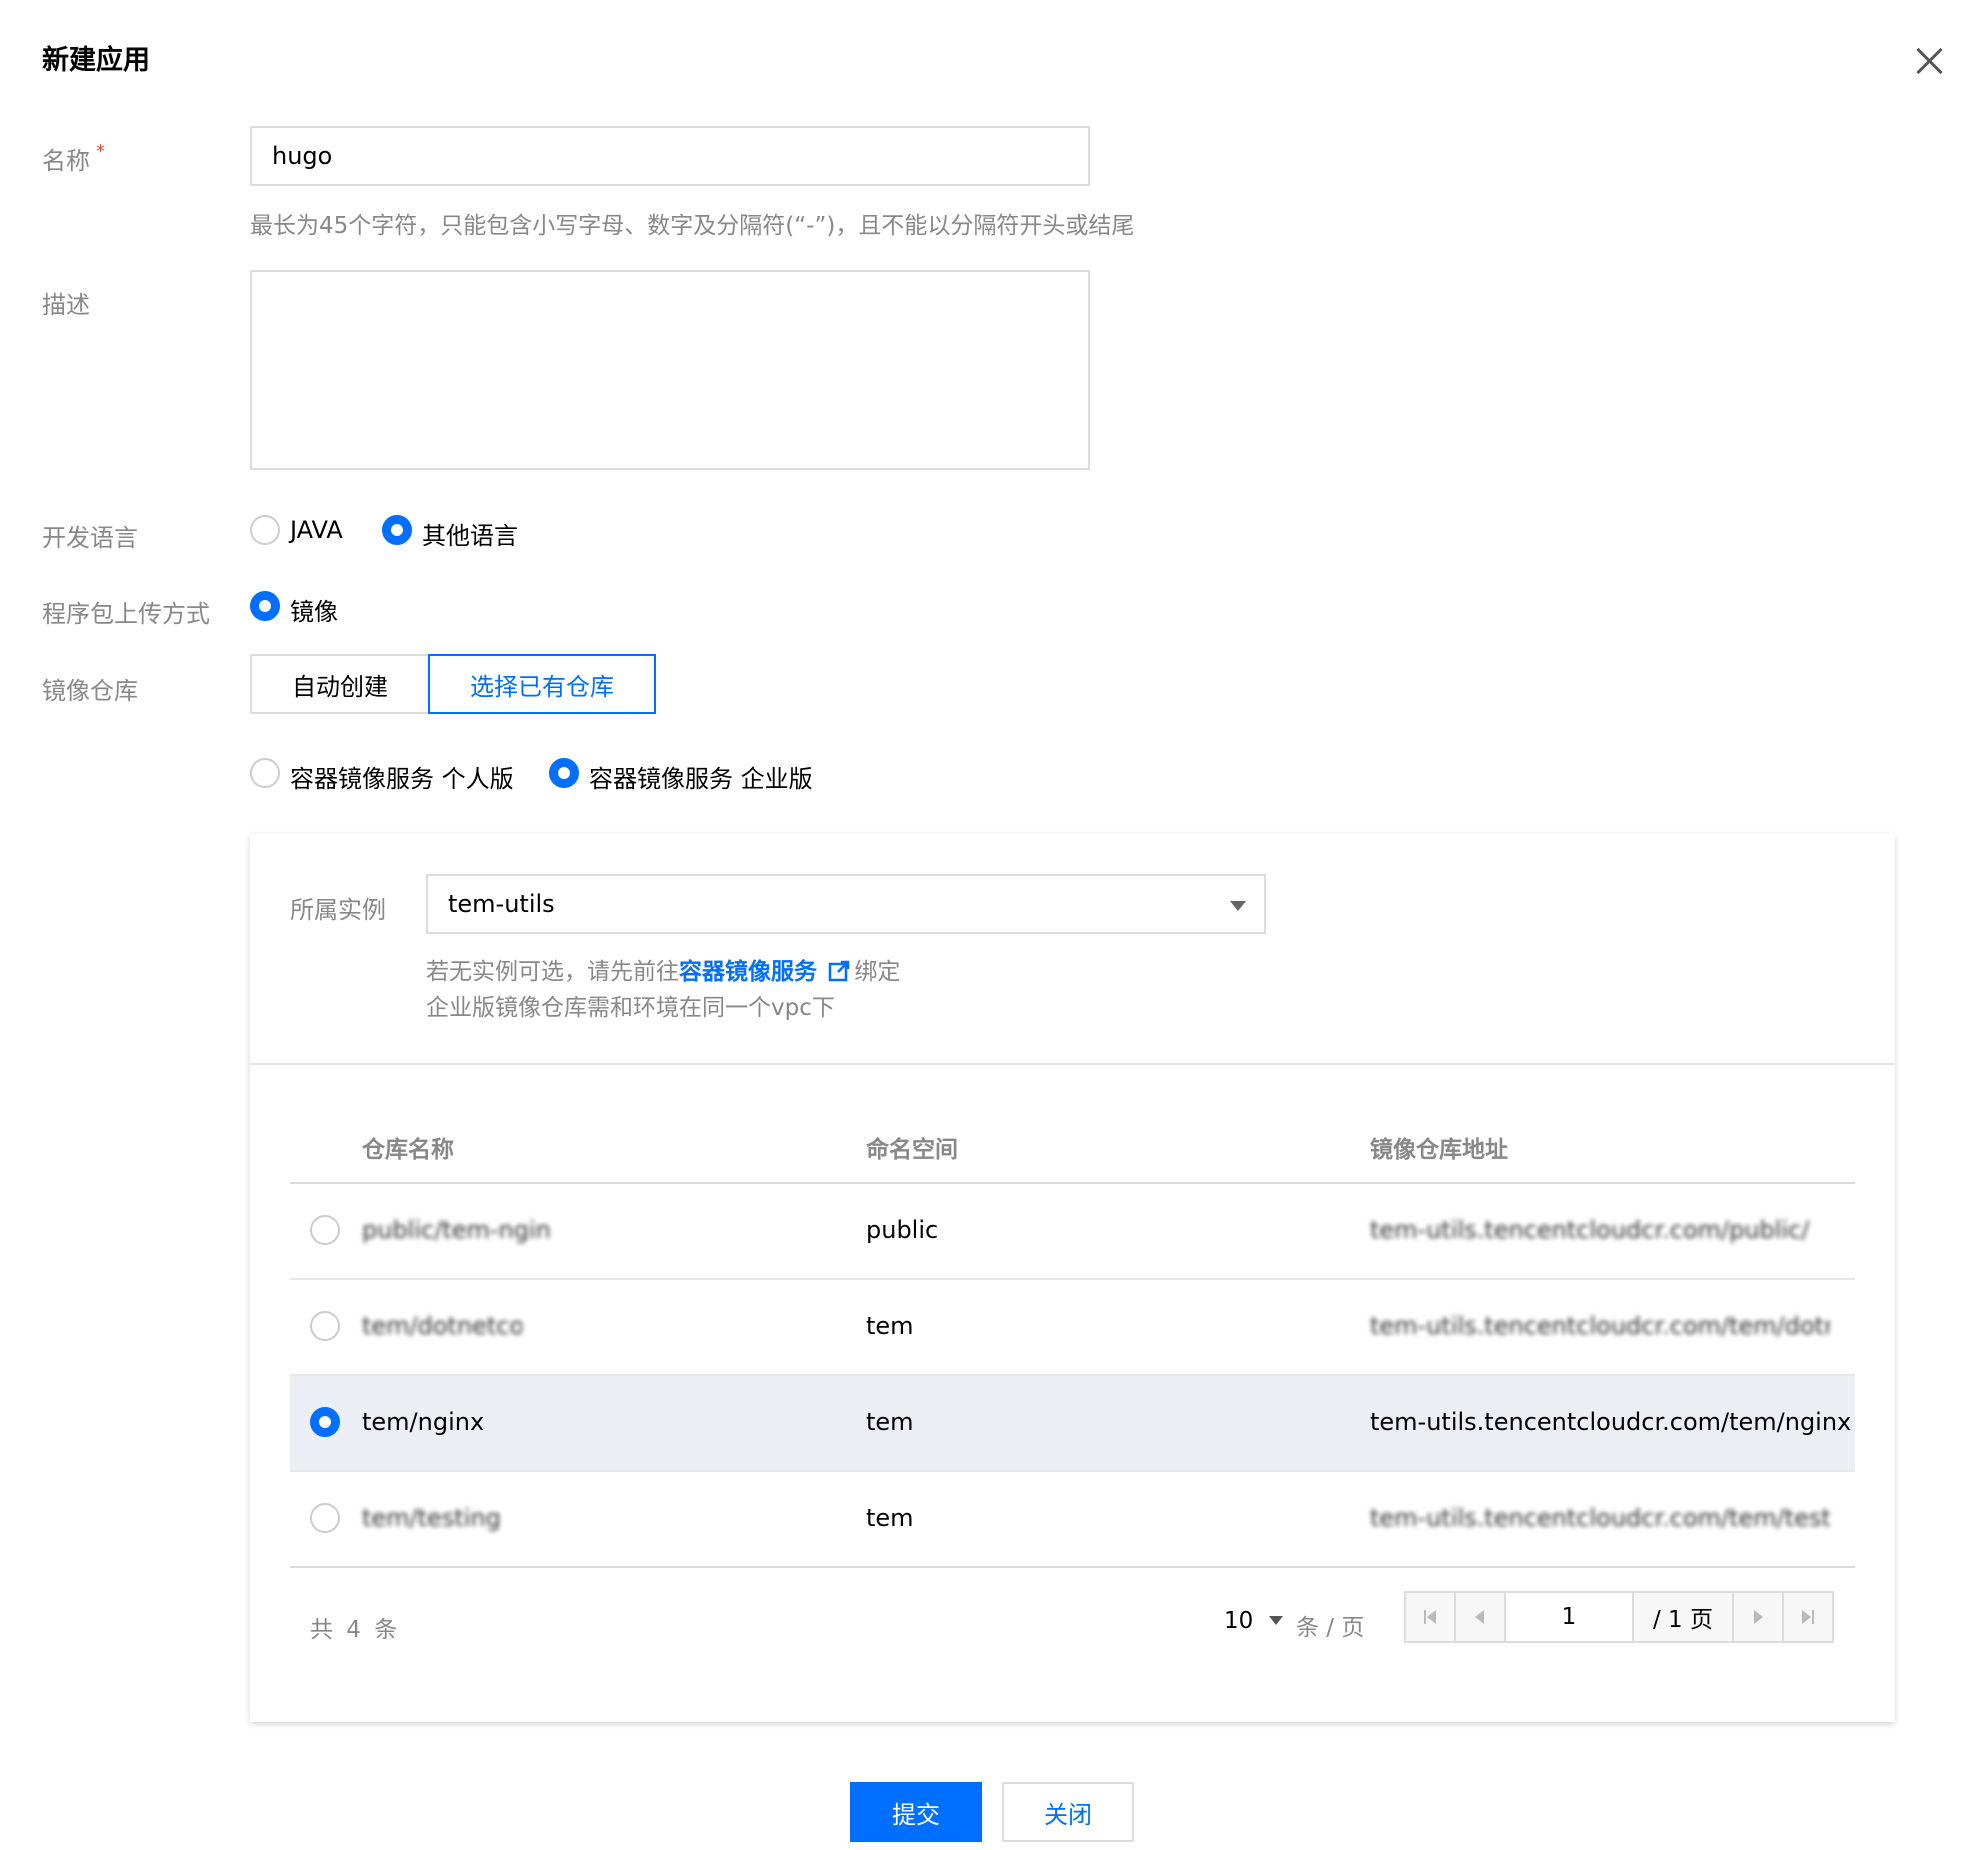 The width and height of the screenshot is (1972, 1850). I want to click on name-label: 名称 *, so click(73, 158).